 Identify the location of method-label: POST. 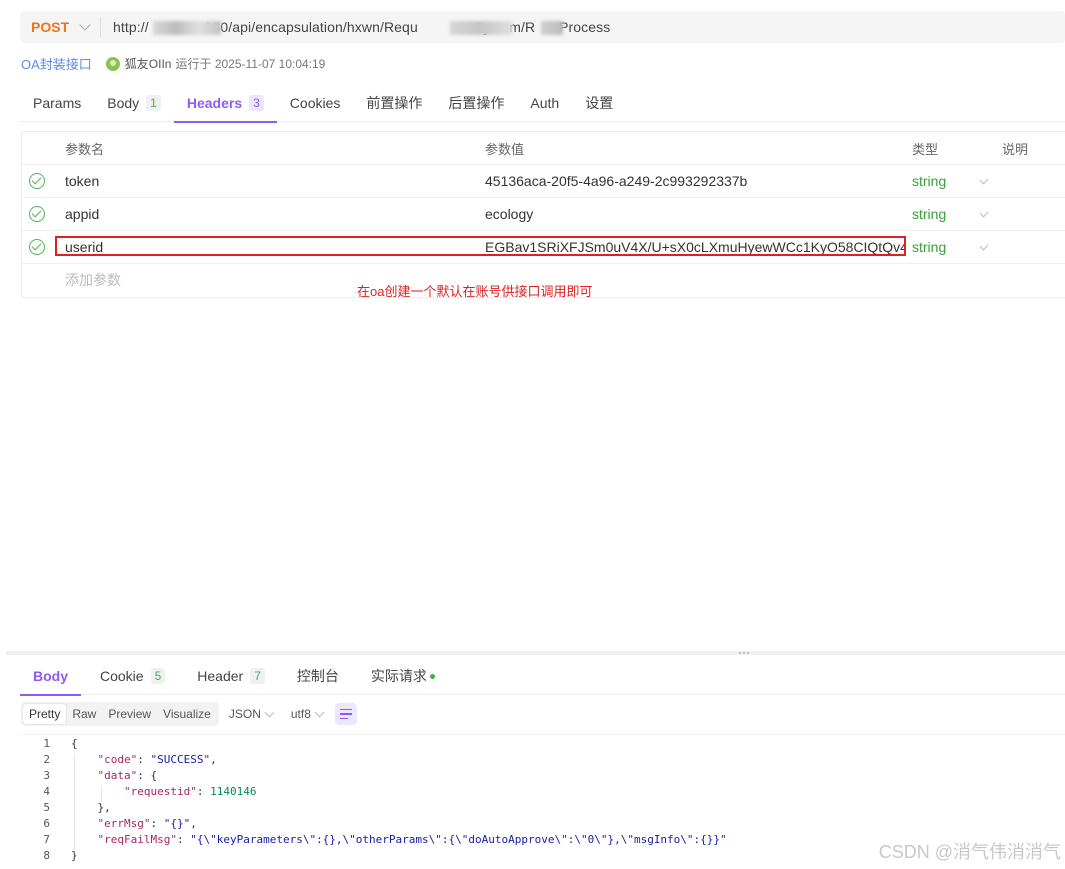
(50, 27).